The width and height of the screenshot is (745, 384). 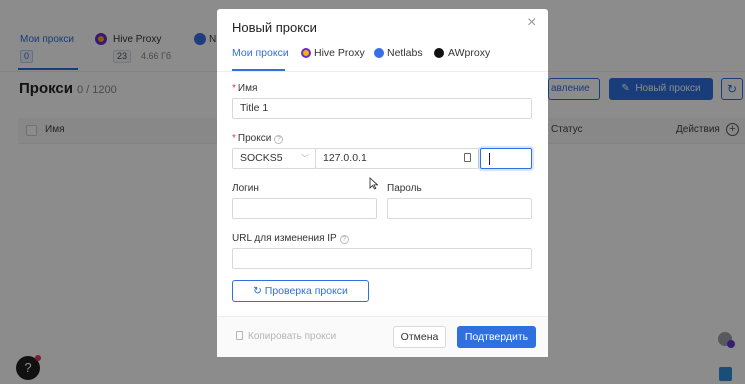 What do you see at coordinates (382, 108) in the screenshot?
I see `name-input: Title 1` at bounding box center [382, 108].